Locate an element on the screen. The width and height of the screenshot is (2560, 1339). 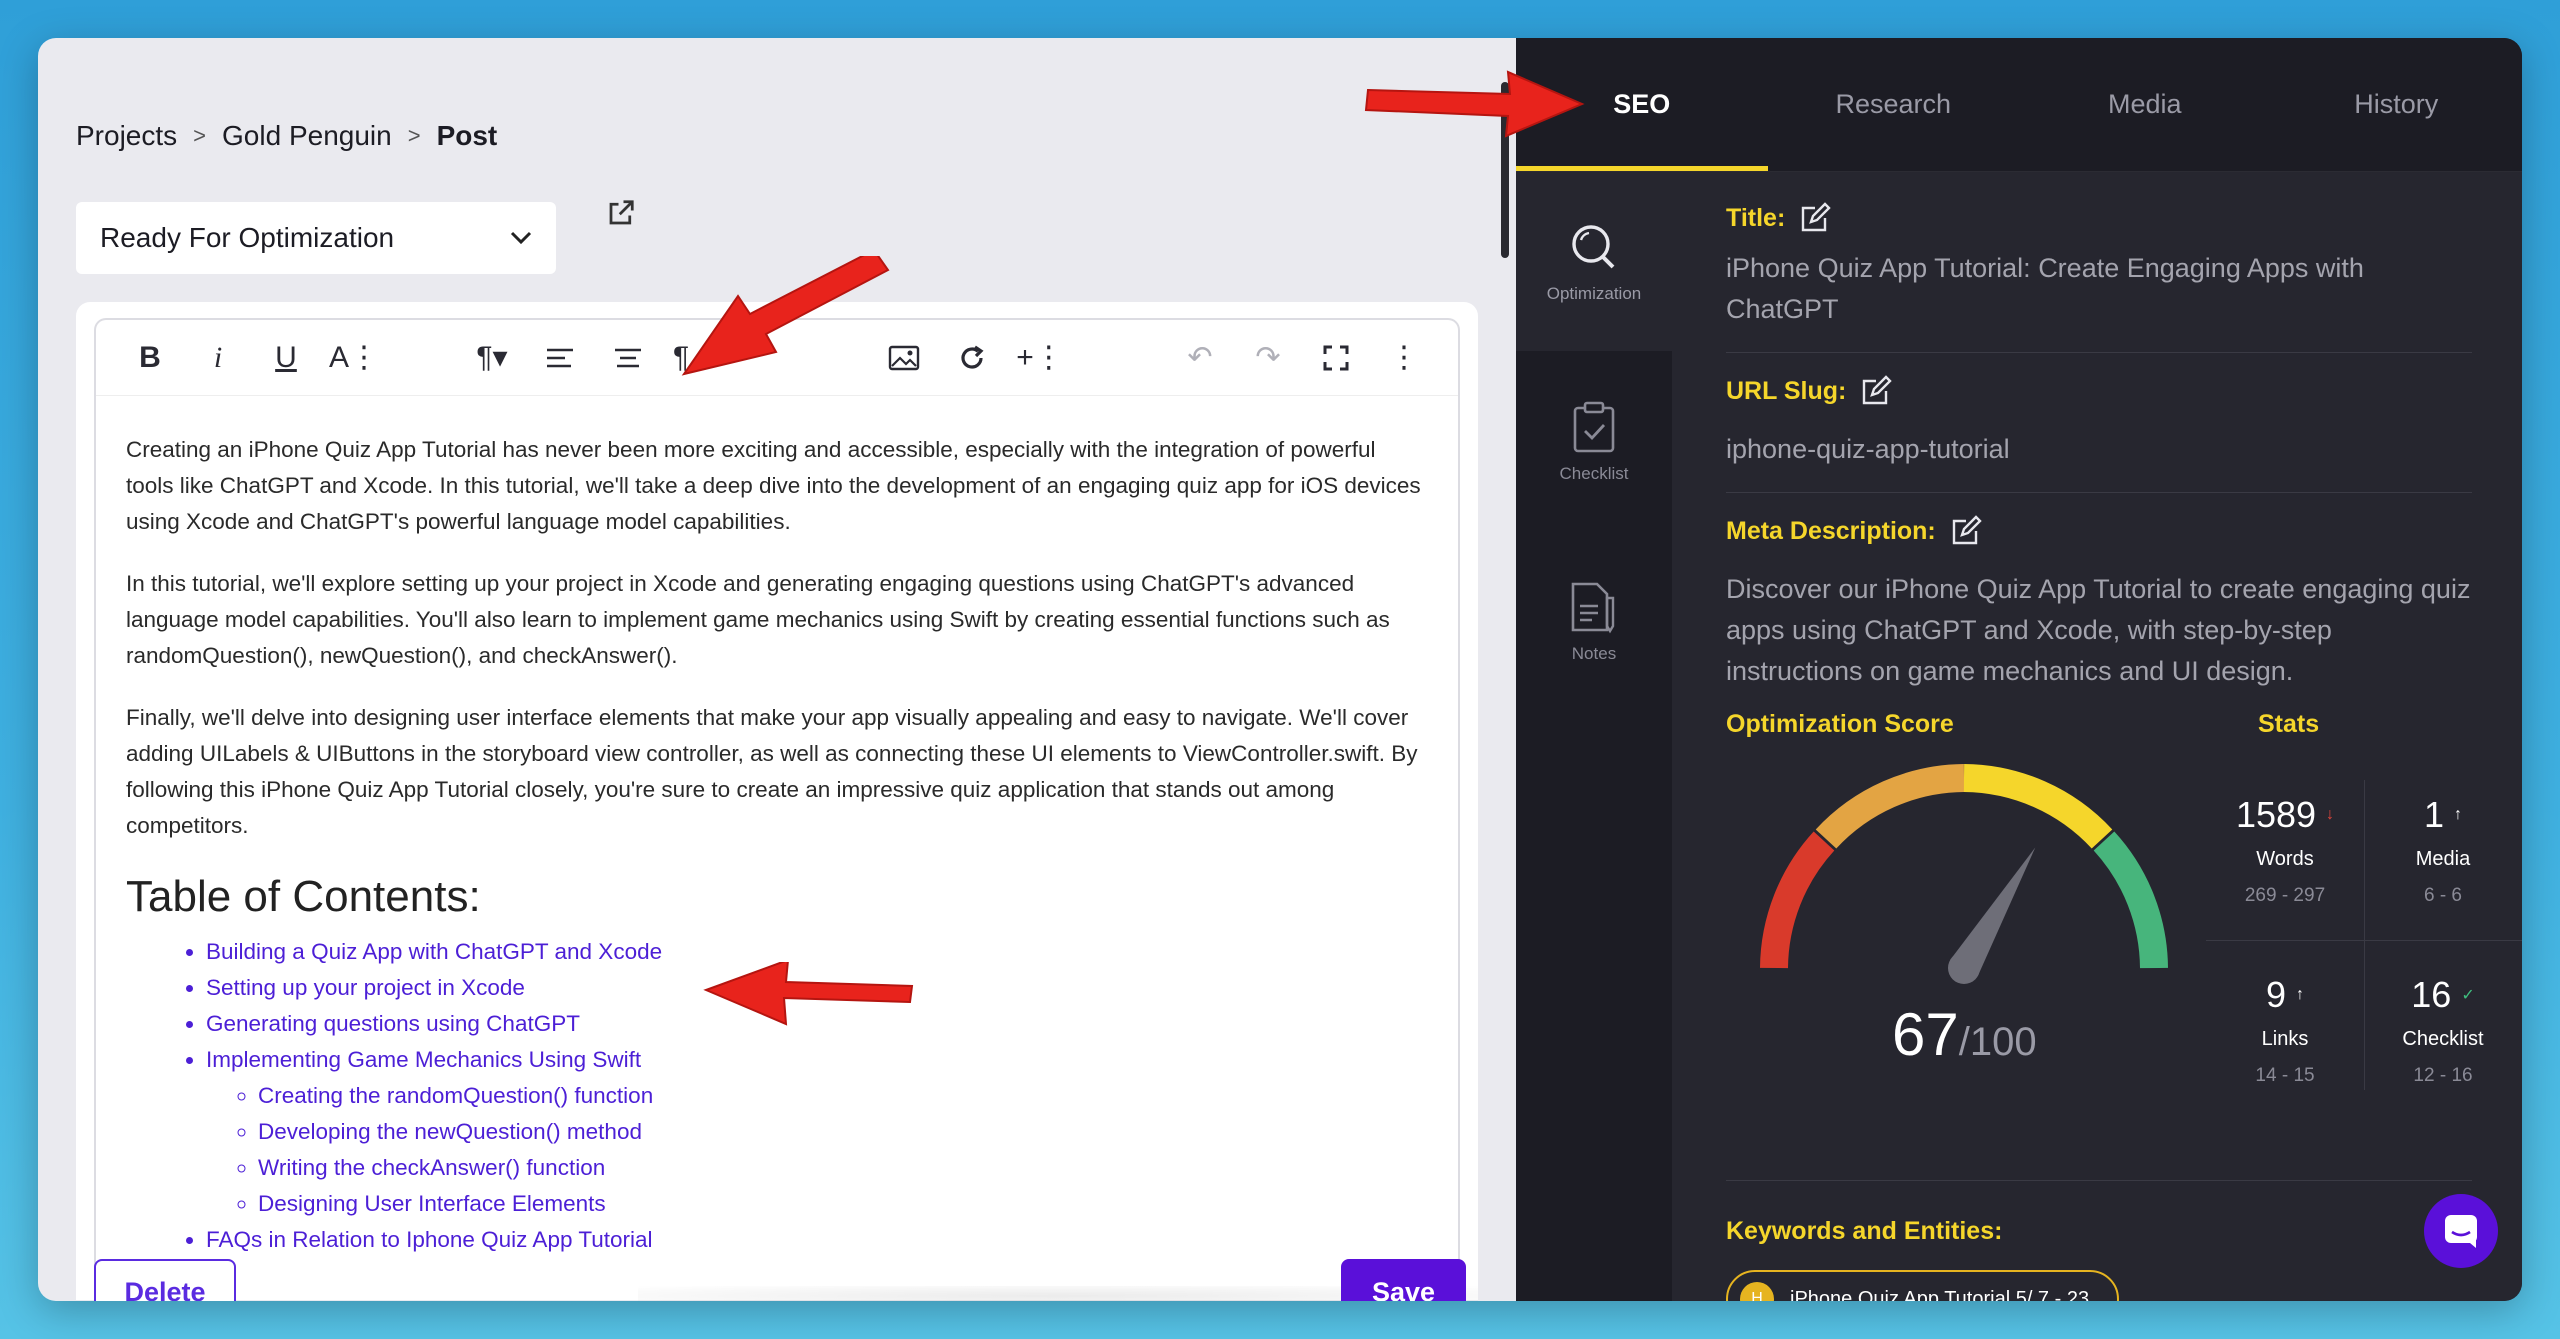
toc-subitem: Designing User Interface Elements is located at coordinates (843, 1204).